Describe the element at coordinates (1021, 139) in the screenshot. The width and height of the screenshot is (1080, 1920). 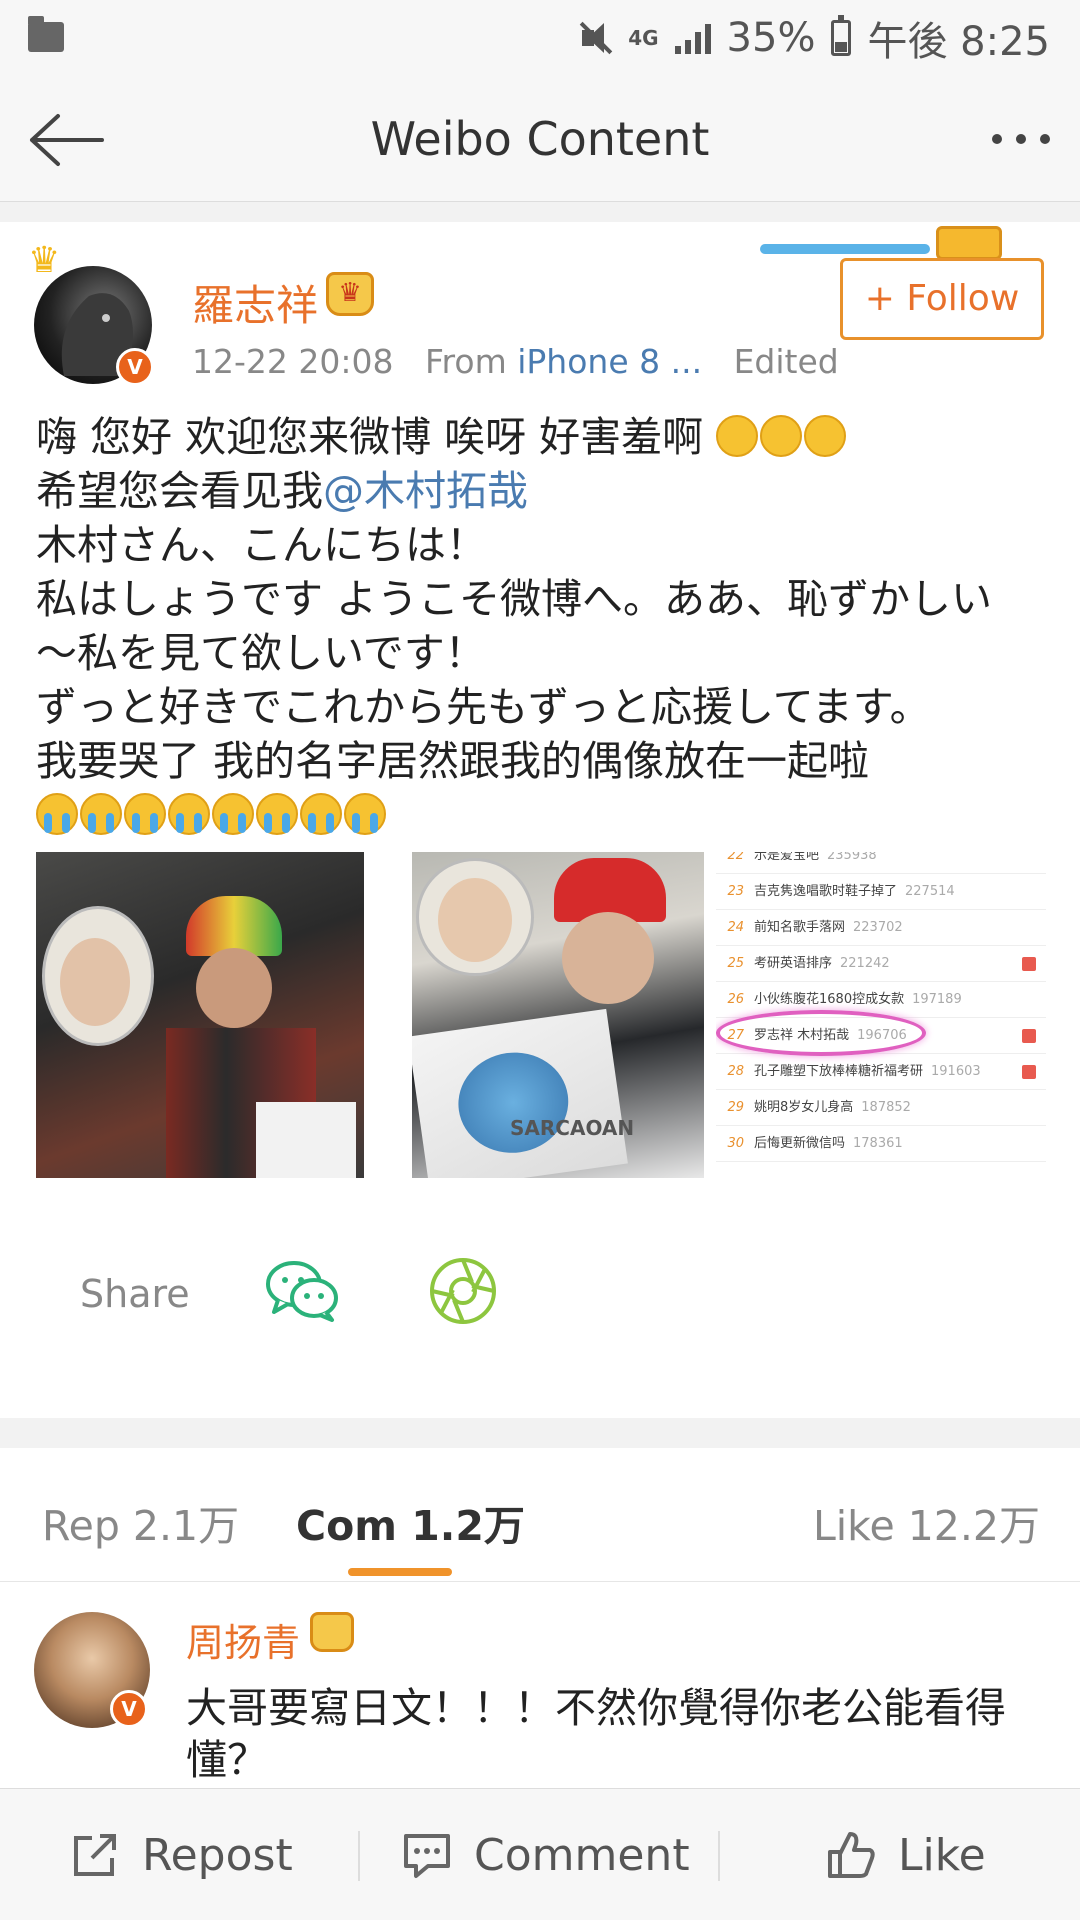
I see `more-options-icon` at that location.